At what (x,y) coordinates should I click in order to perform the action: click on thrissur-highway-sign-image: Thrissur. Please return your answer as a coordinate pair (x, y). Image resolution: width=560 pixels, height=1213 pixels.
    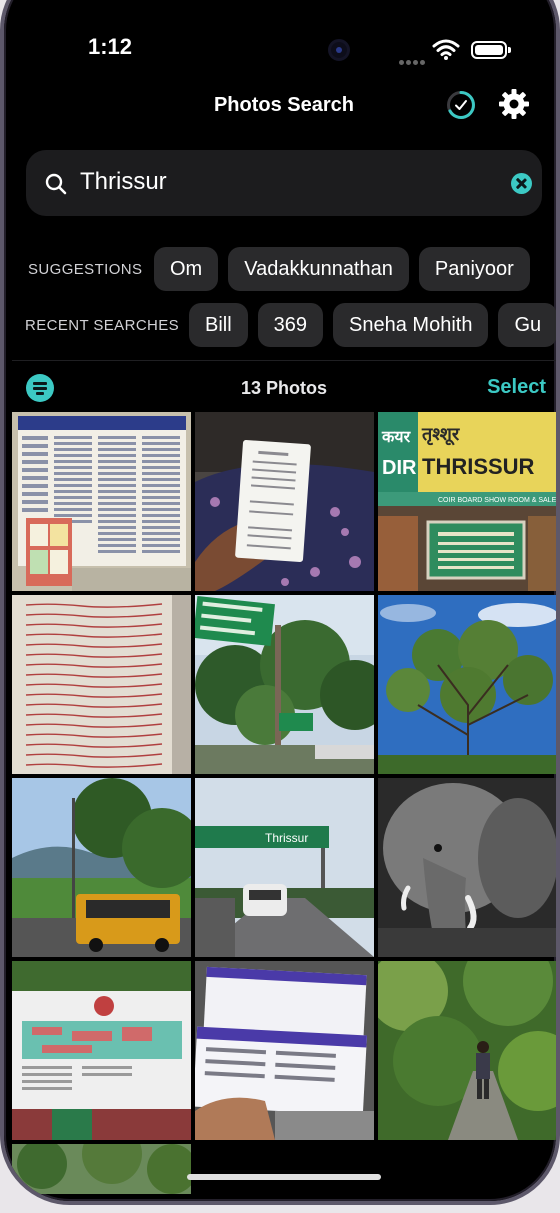
    Looking at the image, I should click on (284, 867).